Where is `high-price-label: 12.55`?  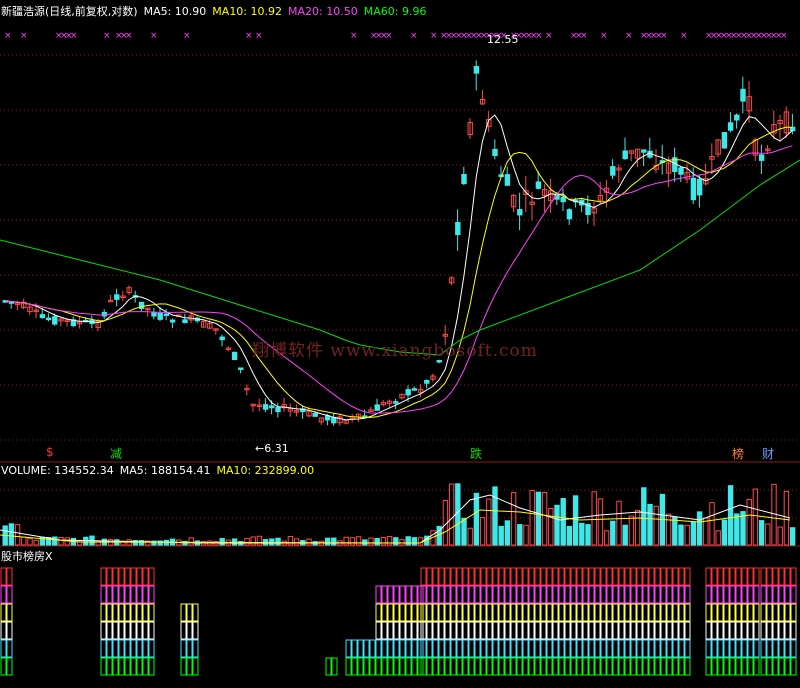 high-price-label: 12.55 is located at coordinates (503, 39).